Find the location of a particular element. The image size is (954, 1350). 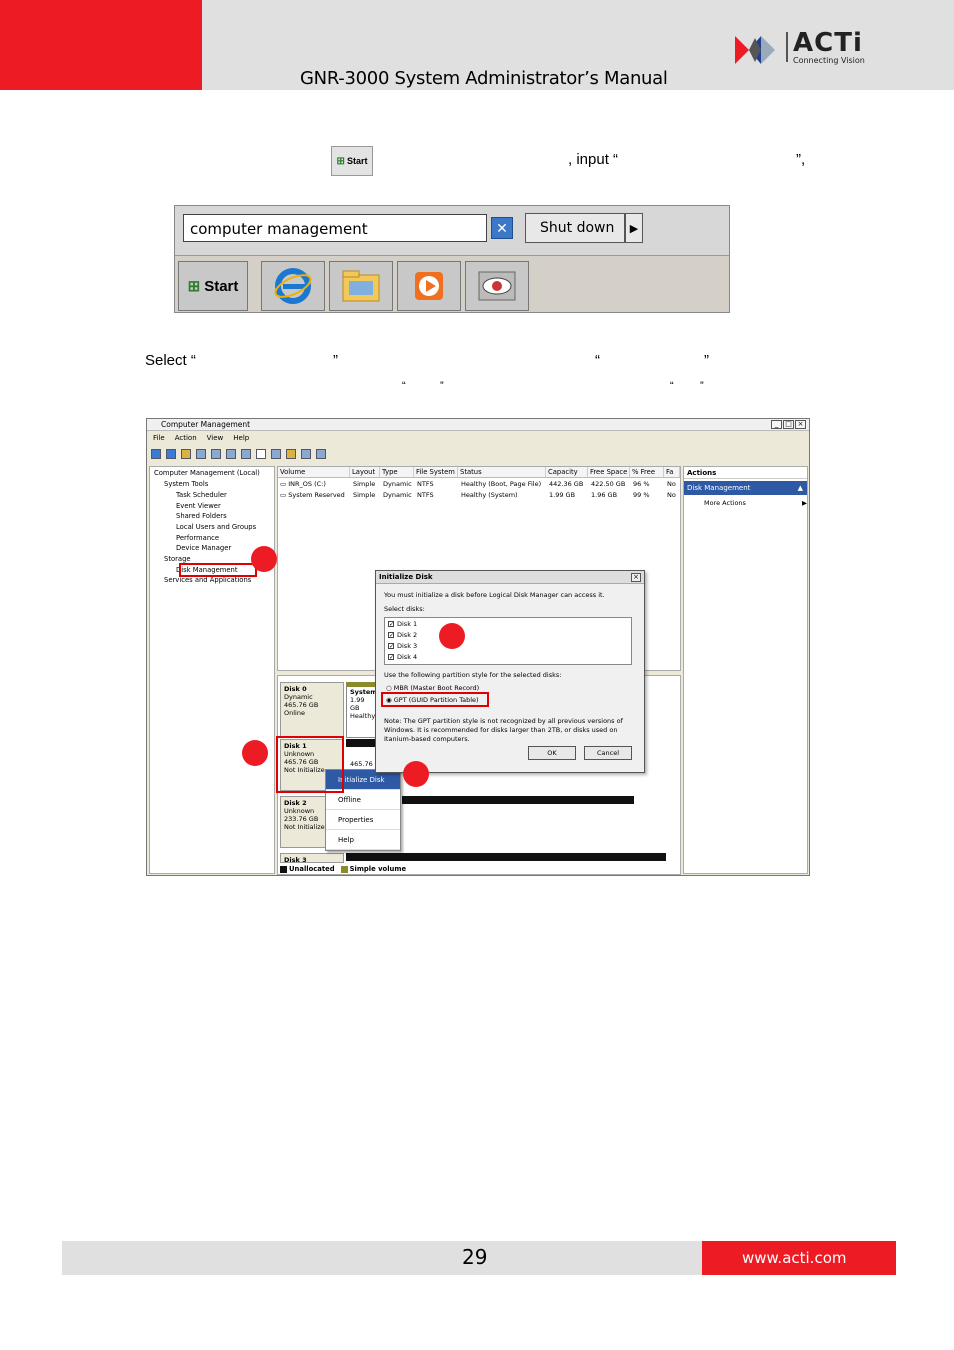

menu-bar: File Action View Help is located at coordinates (478, 438).